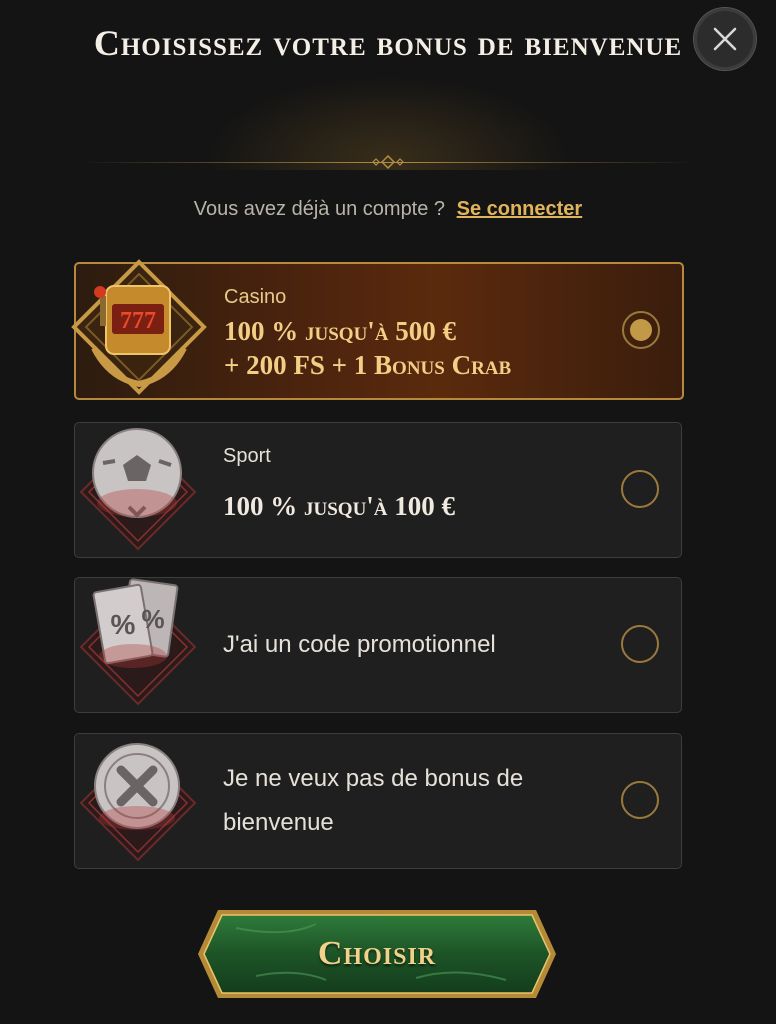 This screenshot has height=1024, width=776. I want to click on radio-selected-dot, so click(641, 330).